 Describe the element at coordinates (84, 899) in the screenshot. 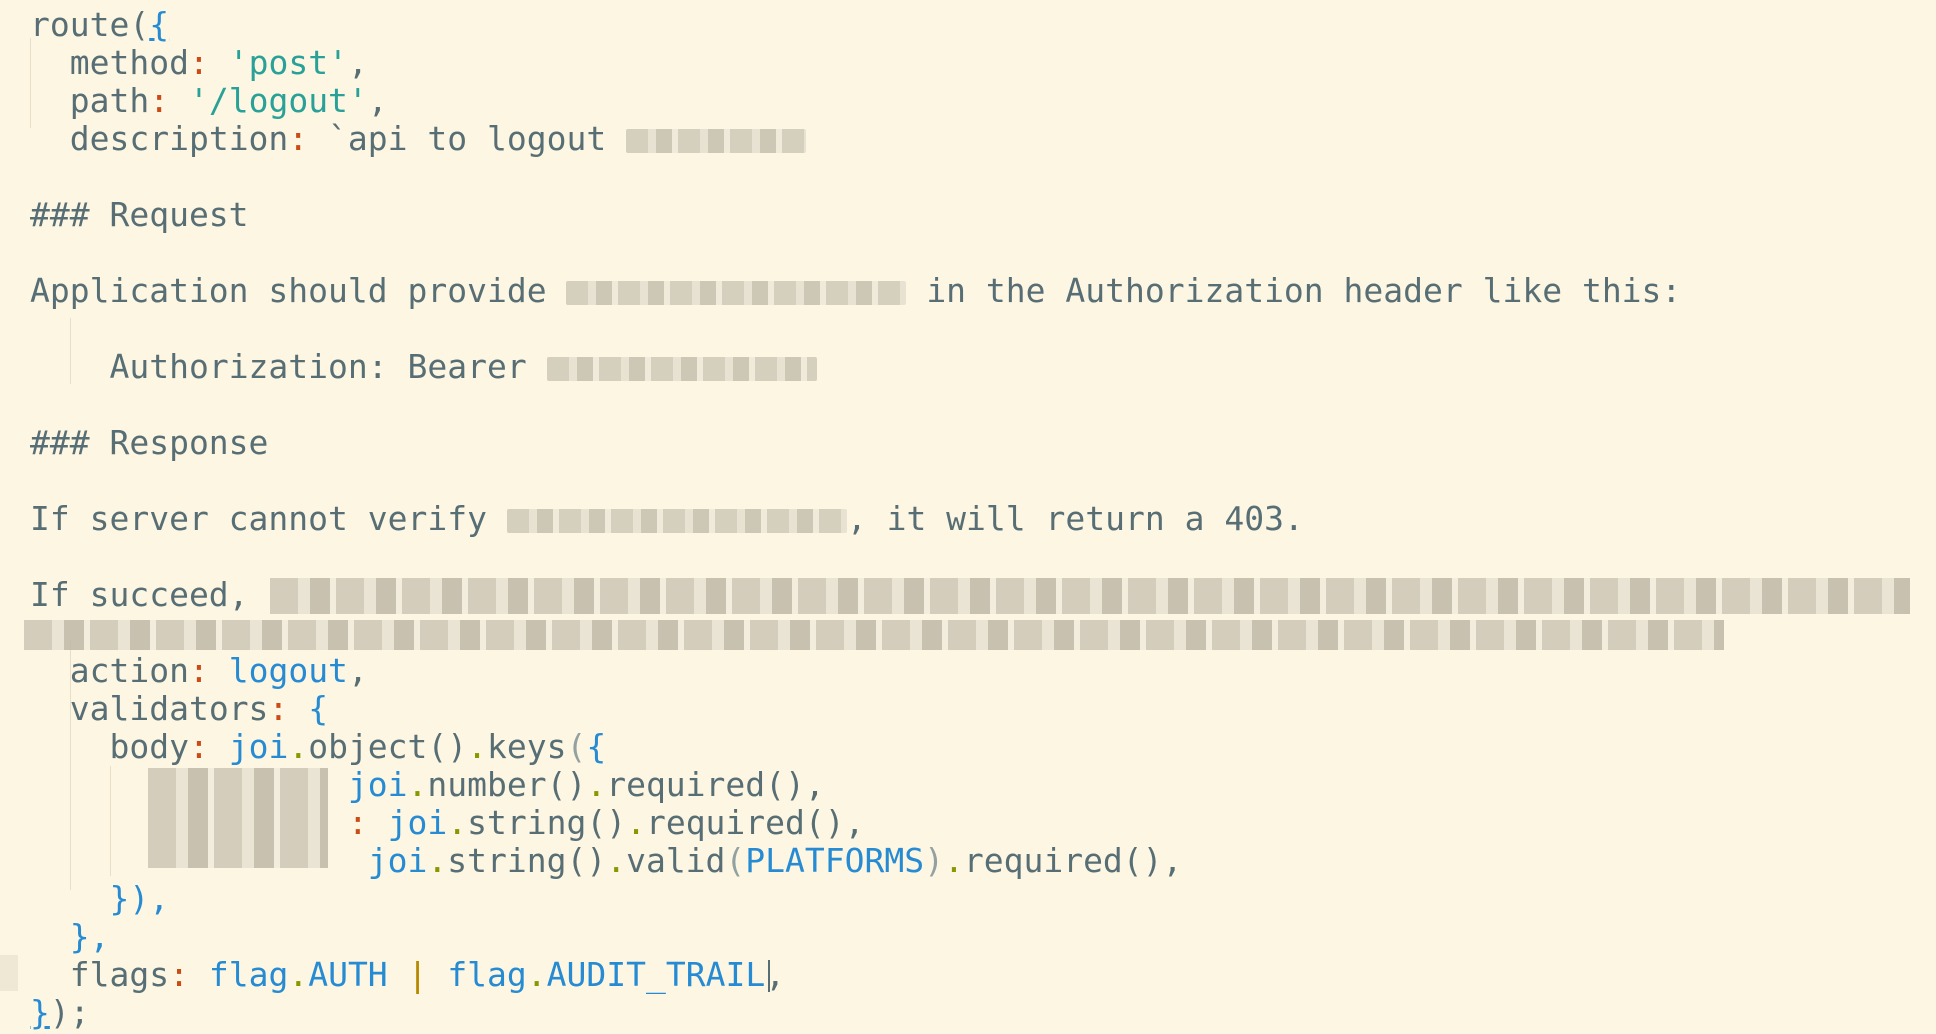

I see `code-line: }),` at that location.